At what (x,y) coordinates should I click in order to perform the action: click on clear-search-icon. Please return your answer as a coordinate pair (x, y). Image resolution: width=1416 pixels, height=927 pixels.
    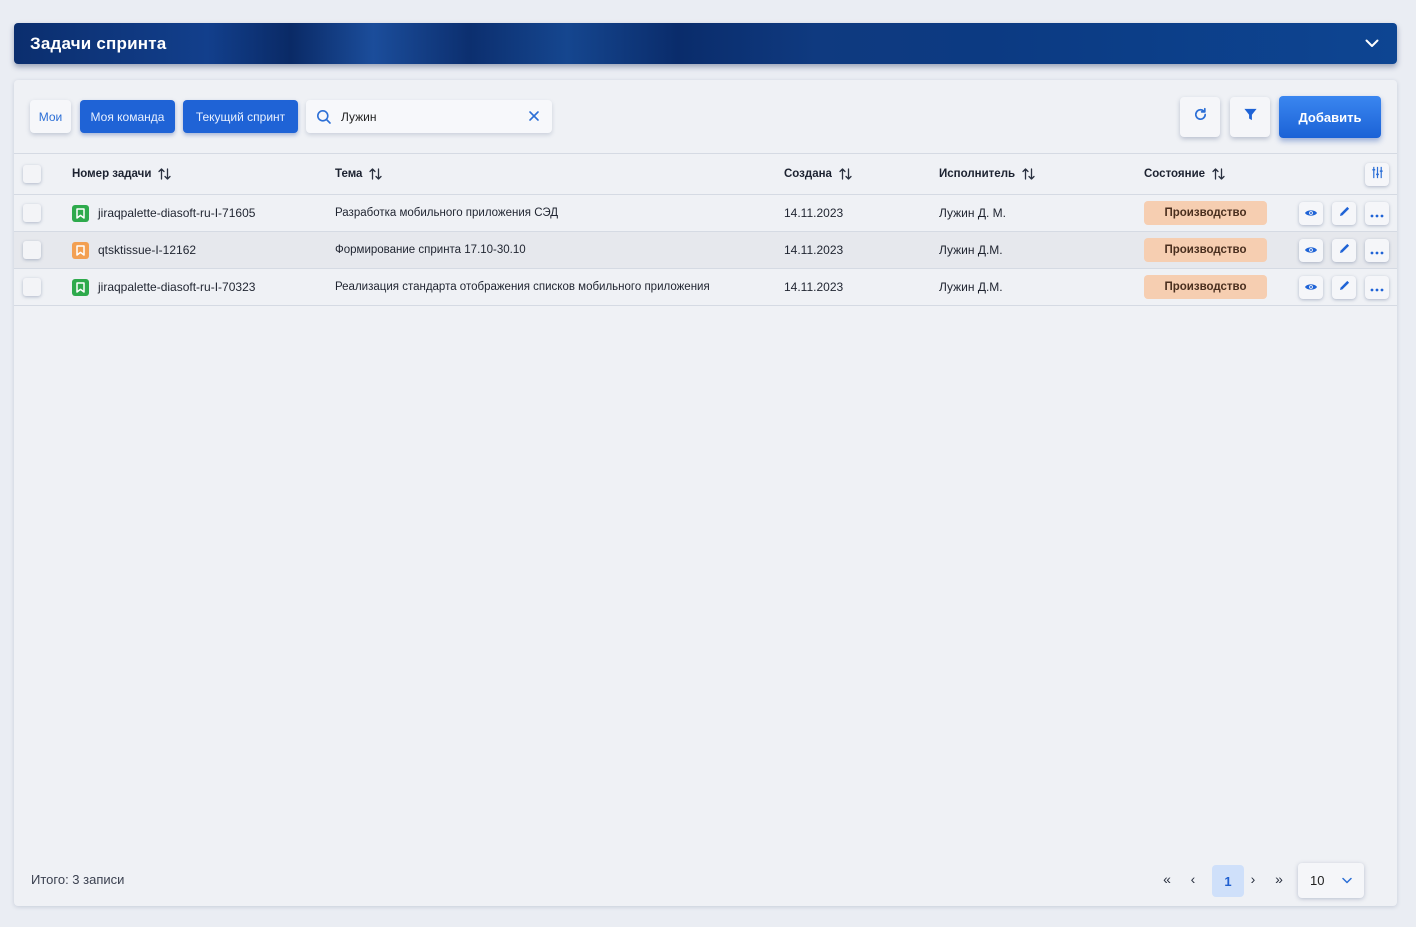
    Looking at the image, I should click on (535, 117).